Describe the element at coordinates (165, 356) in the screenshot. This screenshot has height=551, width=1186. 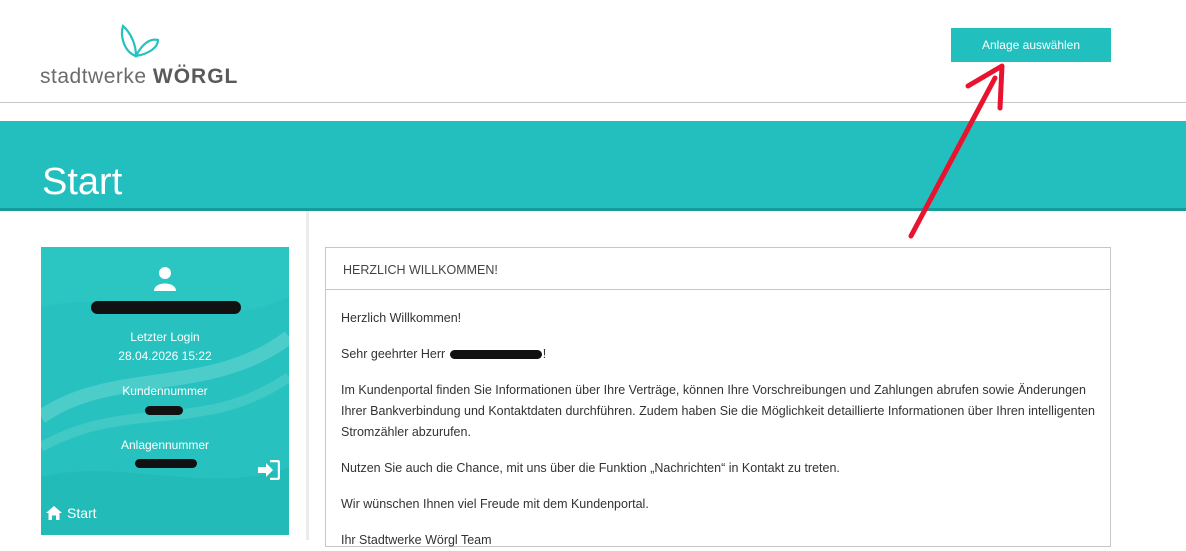
I see `last-login-value: 28.04.2026 15:22` at that location.